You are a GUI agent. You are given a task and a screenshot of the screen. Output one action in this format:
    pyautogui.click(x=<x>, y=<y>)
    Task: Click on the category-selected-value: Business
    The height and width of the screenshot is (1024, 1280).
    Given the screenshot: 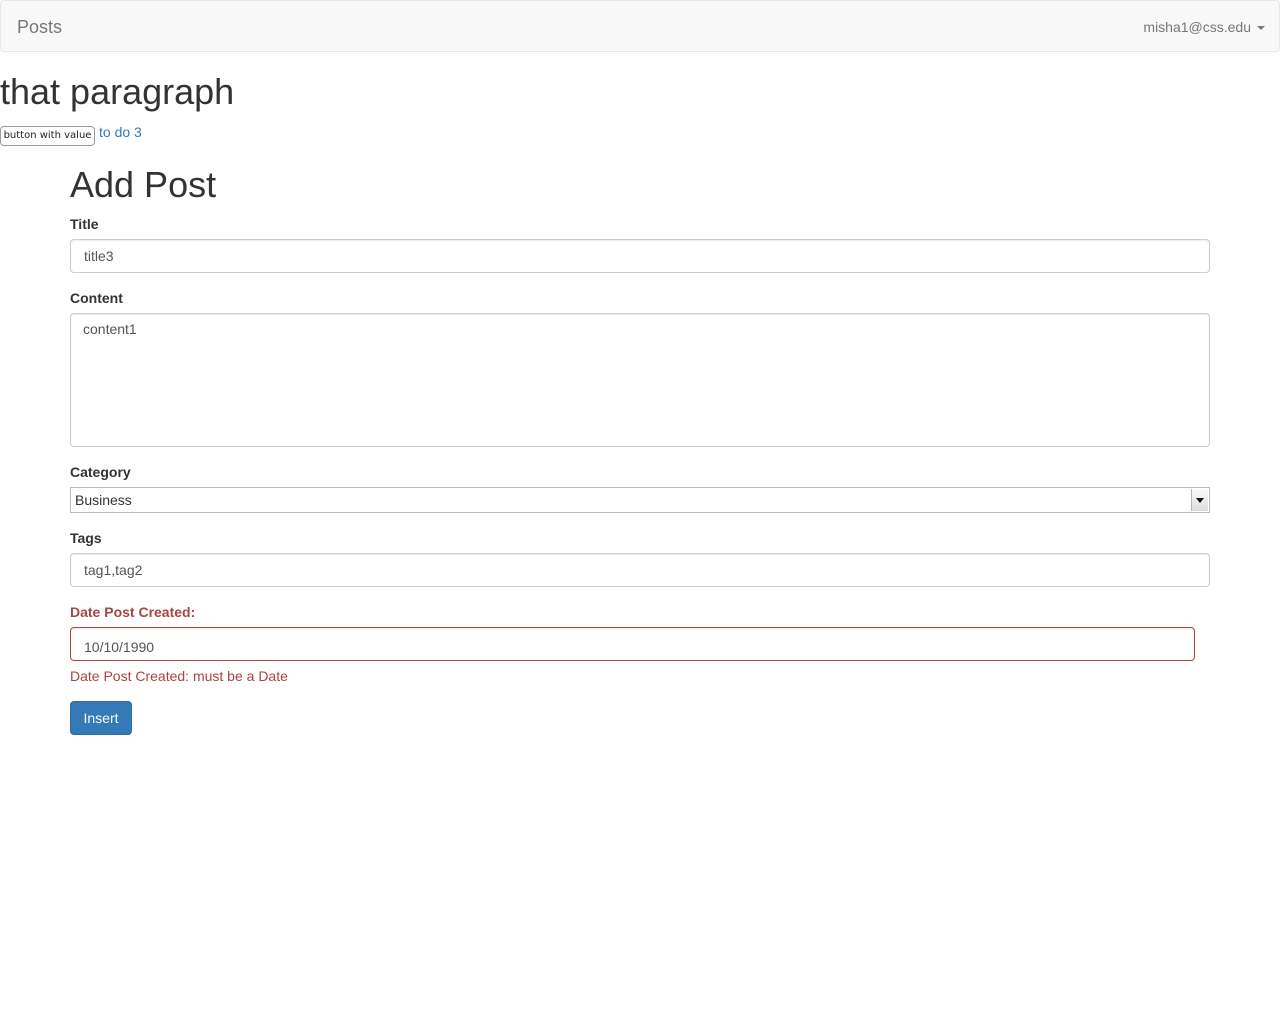 What is the action you would take?
    pyautogui.click(x=103, y=500)
    